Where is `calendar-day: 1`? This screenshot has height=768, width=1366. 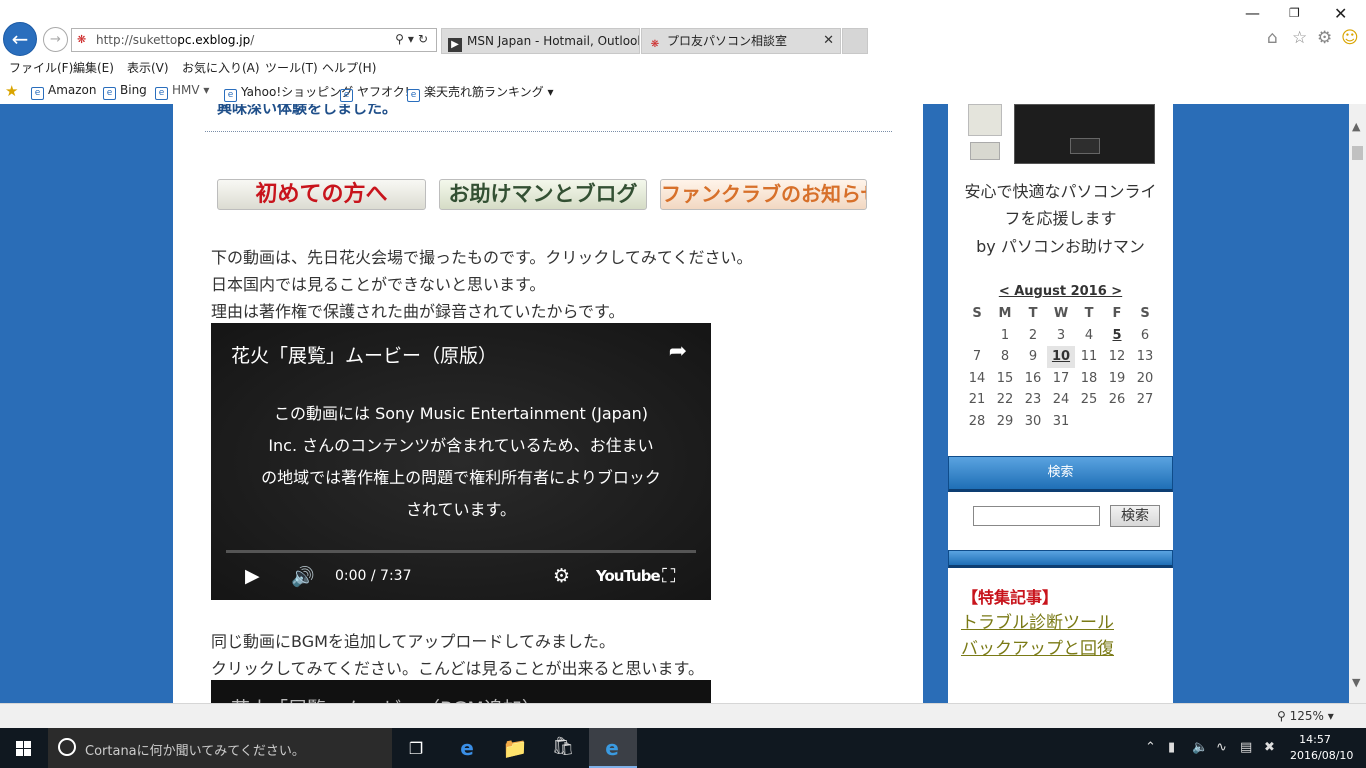 calendar-day: 1 is located at coordinates (1005, 335).